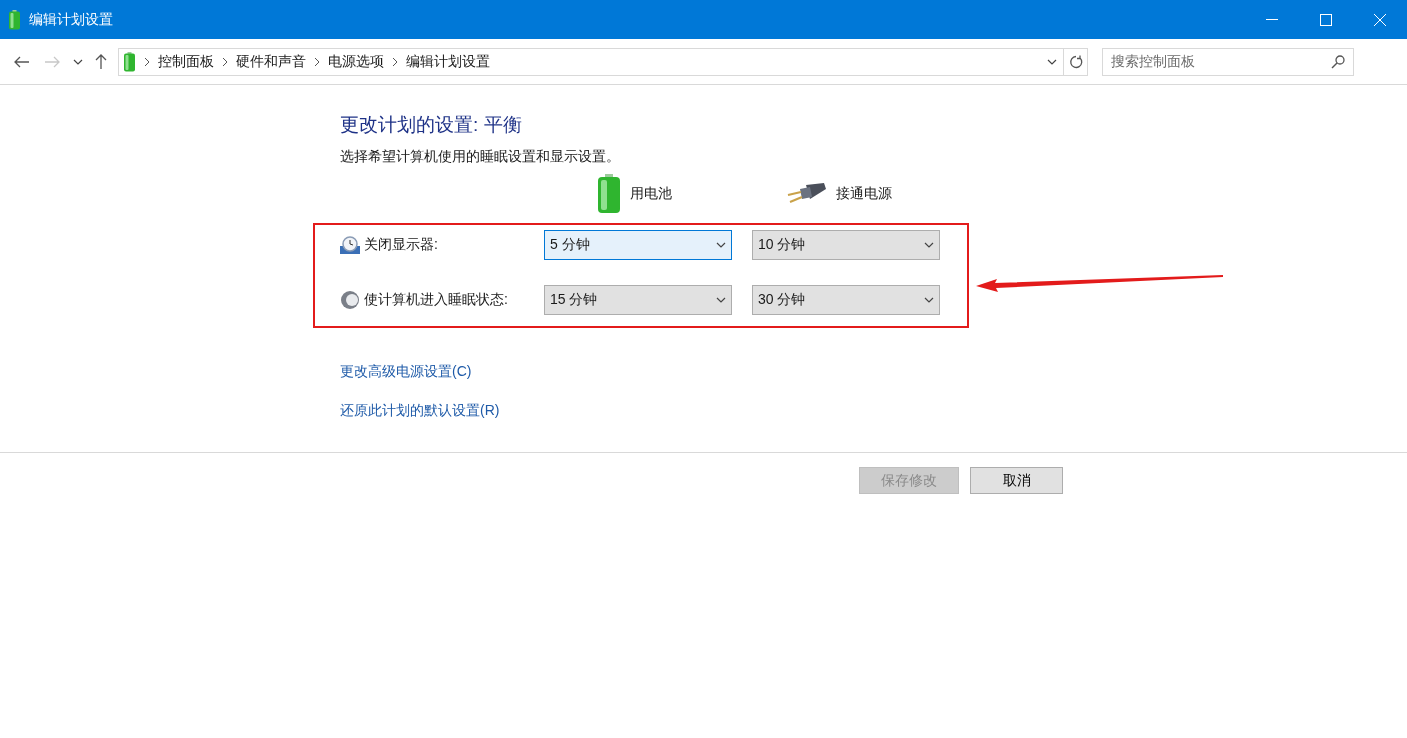 This screenshot has width=1407, height=738. I want to click on address-bar: 控制面板 硬件和声音 电源选项 编辑计划设置, so click(603, 61).